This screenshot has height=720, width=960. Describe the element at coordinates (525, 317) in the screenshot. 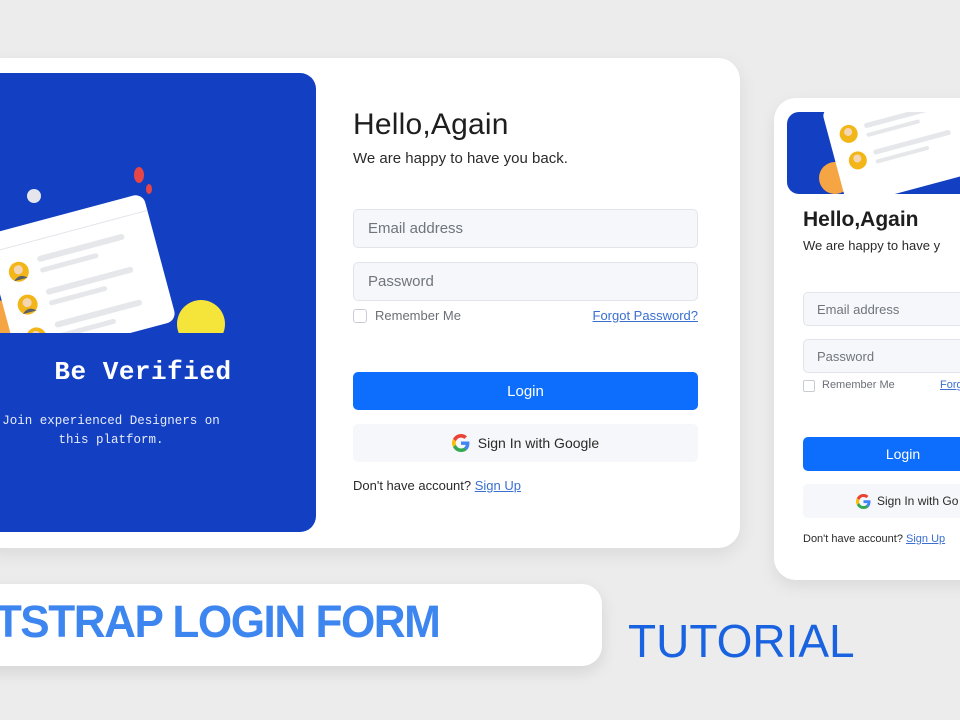

I see `remember-row: Remember Me Forgot Password?` at that location.